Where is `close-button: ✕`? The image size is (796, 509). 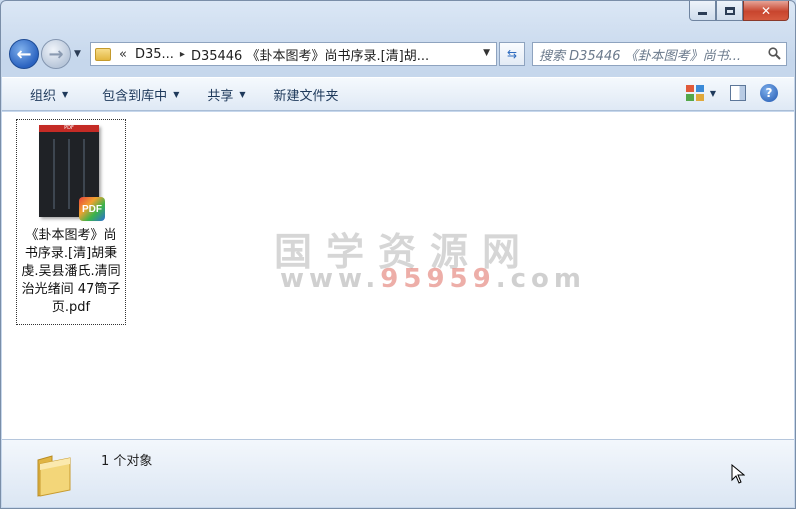
close-button: ✕ is located at coordinates (766, 11).